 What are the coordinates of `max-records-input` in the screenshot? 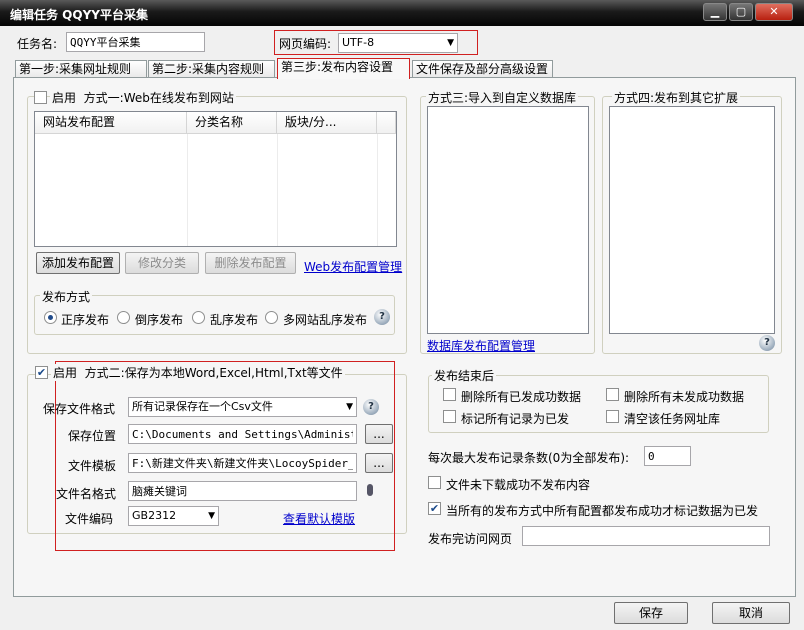 It's located at (667, 456).